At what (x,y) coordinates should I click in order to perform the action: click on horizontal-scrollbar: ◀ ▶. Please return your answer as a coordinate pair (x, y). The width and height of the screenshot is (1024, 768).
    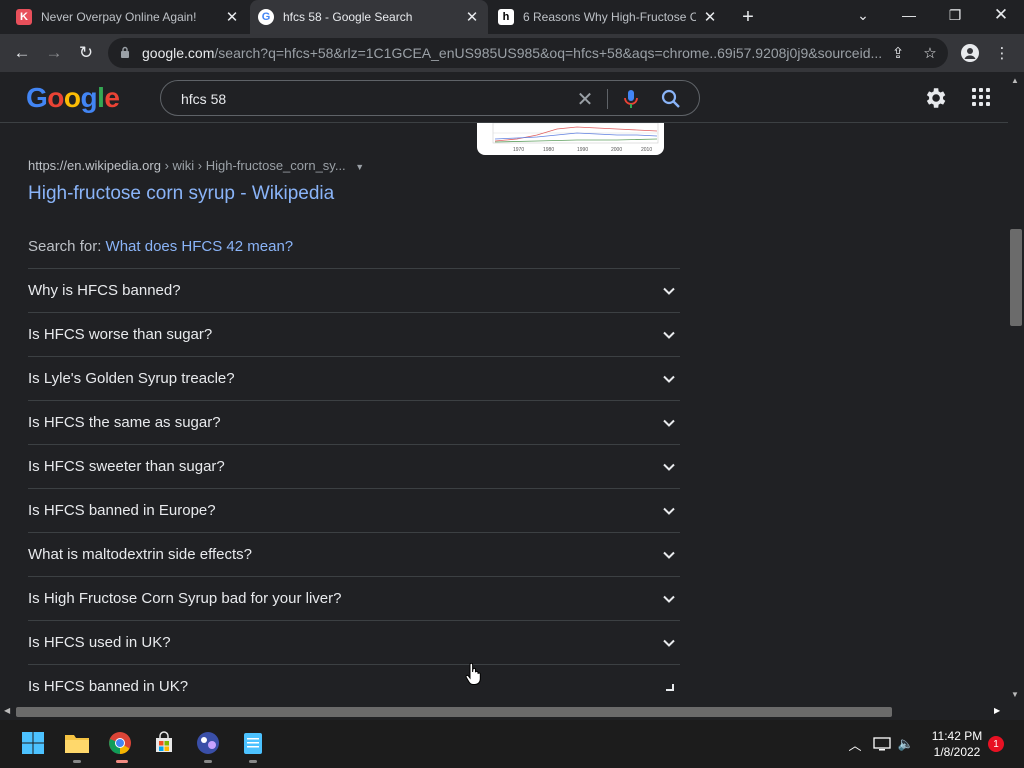
    Looking at the image, I should click on (504, 711).